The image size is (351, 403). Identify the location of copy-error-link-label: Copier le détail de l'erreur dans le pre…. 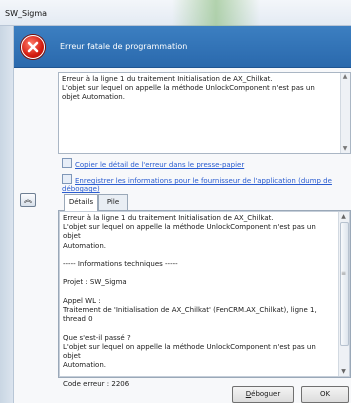
(160, 165).